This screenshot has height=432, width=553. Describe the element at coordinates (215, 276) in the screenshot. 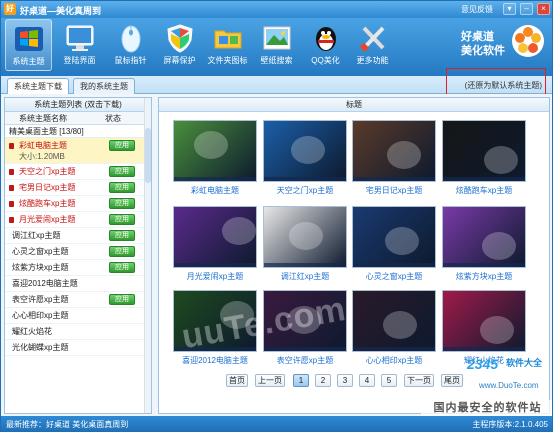

I see `theme-caption: 月光爱闹xp主题` at that location.